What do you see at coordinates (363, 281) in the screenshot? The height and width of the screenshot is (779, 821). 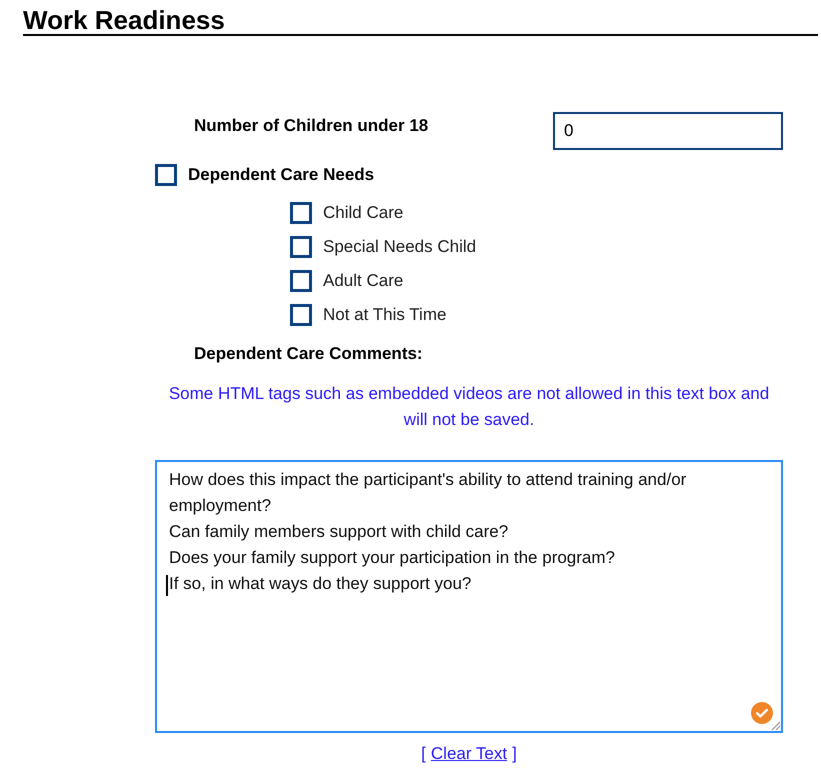 I see `checkbox-label: Adult Care` at bounding box center [363, 281].